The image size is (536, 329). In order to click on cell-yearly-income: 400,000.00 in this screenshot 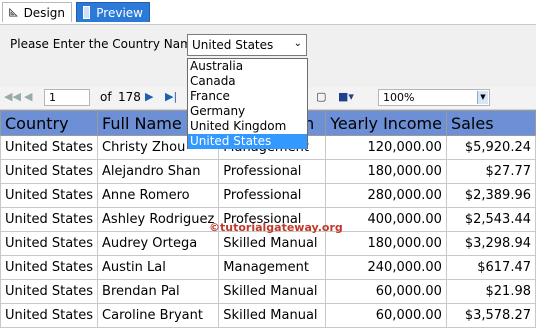, I will do `click(386, 219)`.